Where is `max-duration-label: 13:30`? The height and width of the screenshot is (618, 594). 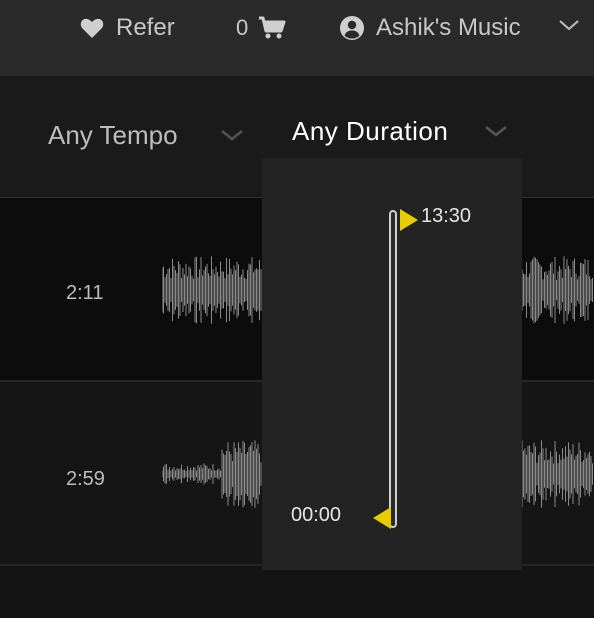 max-duration-label: 13:30 is located at coordinates (446, 216).